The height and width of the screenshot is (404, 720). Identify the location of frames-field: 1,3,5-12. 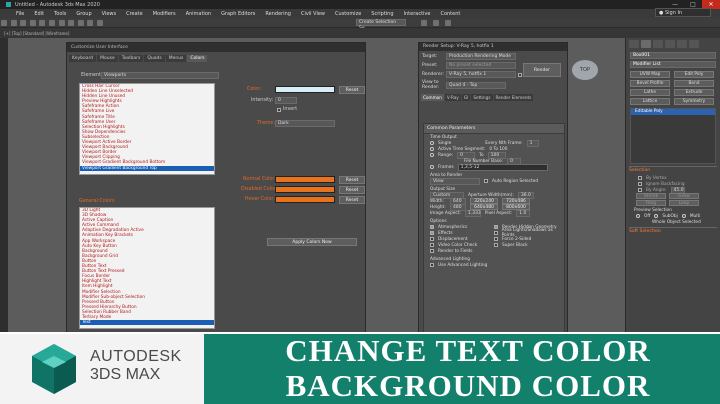
(502, 167).